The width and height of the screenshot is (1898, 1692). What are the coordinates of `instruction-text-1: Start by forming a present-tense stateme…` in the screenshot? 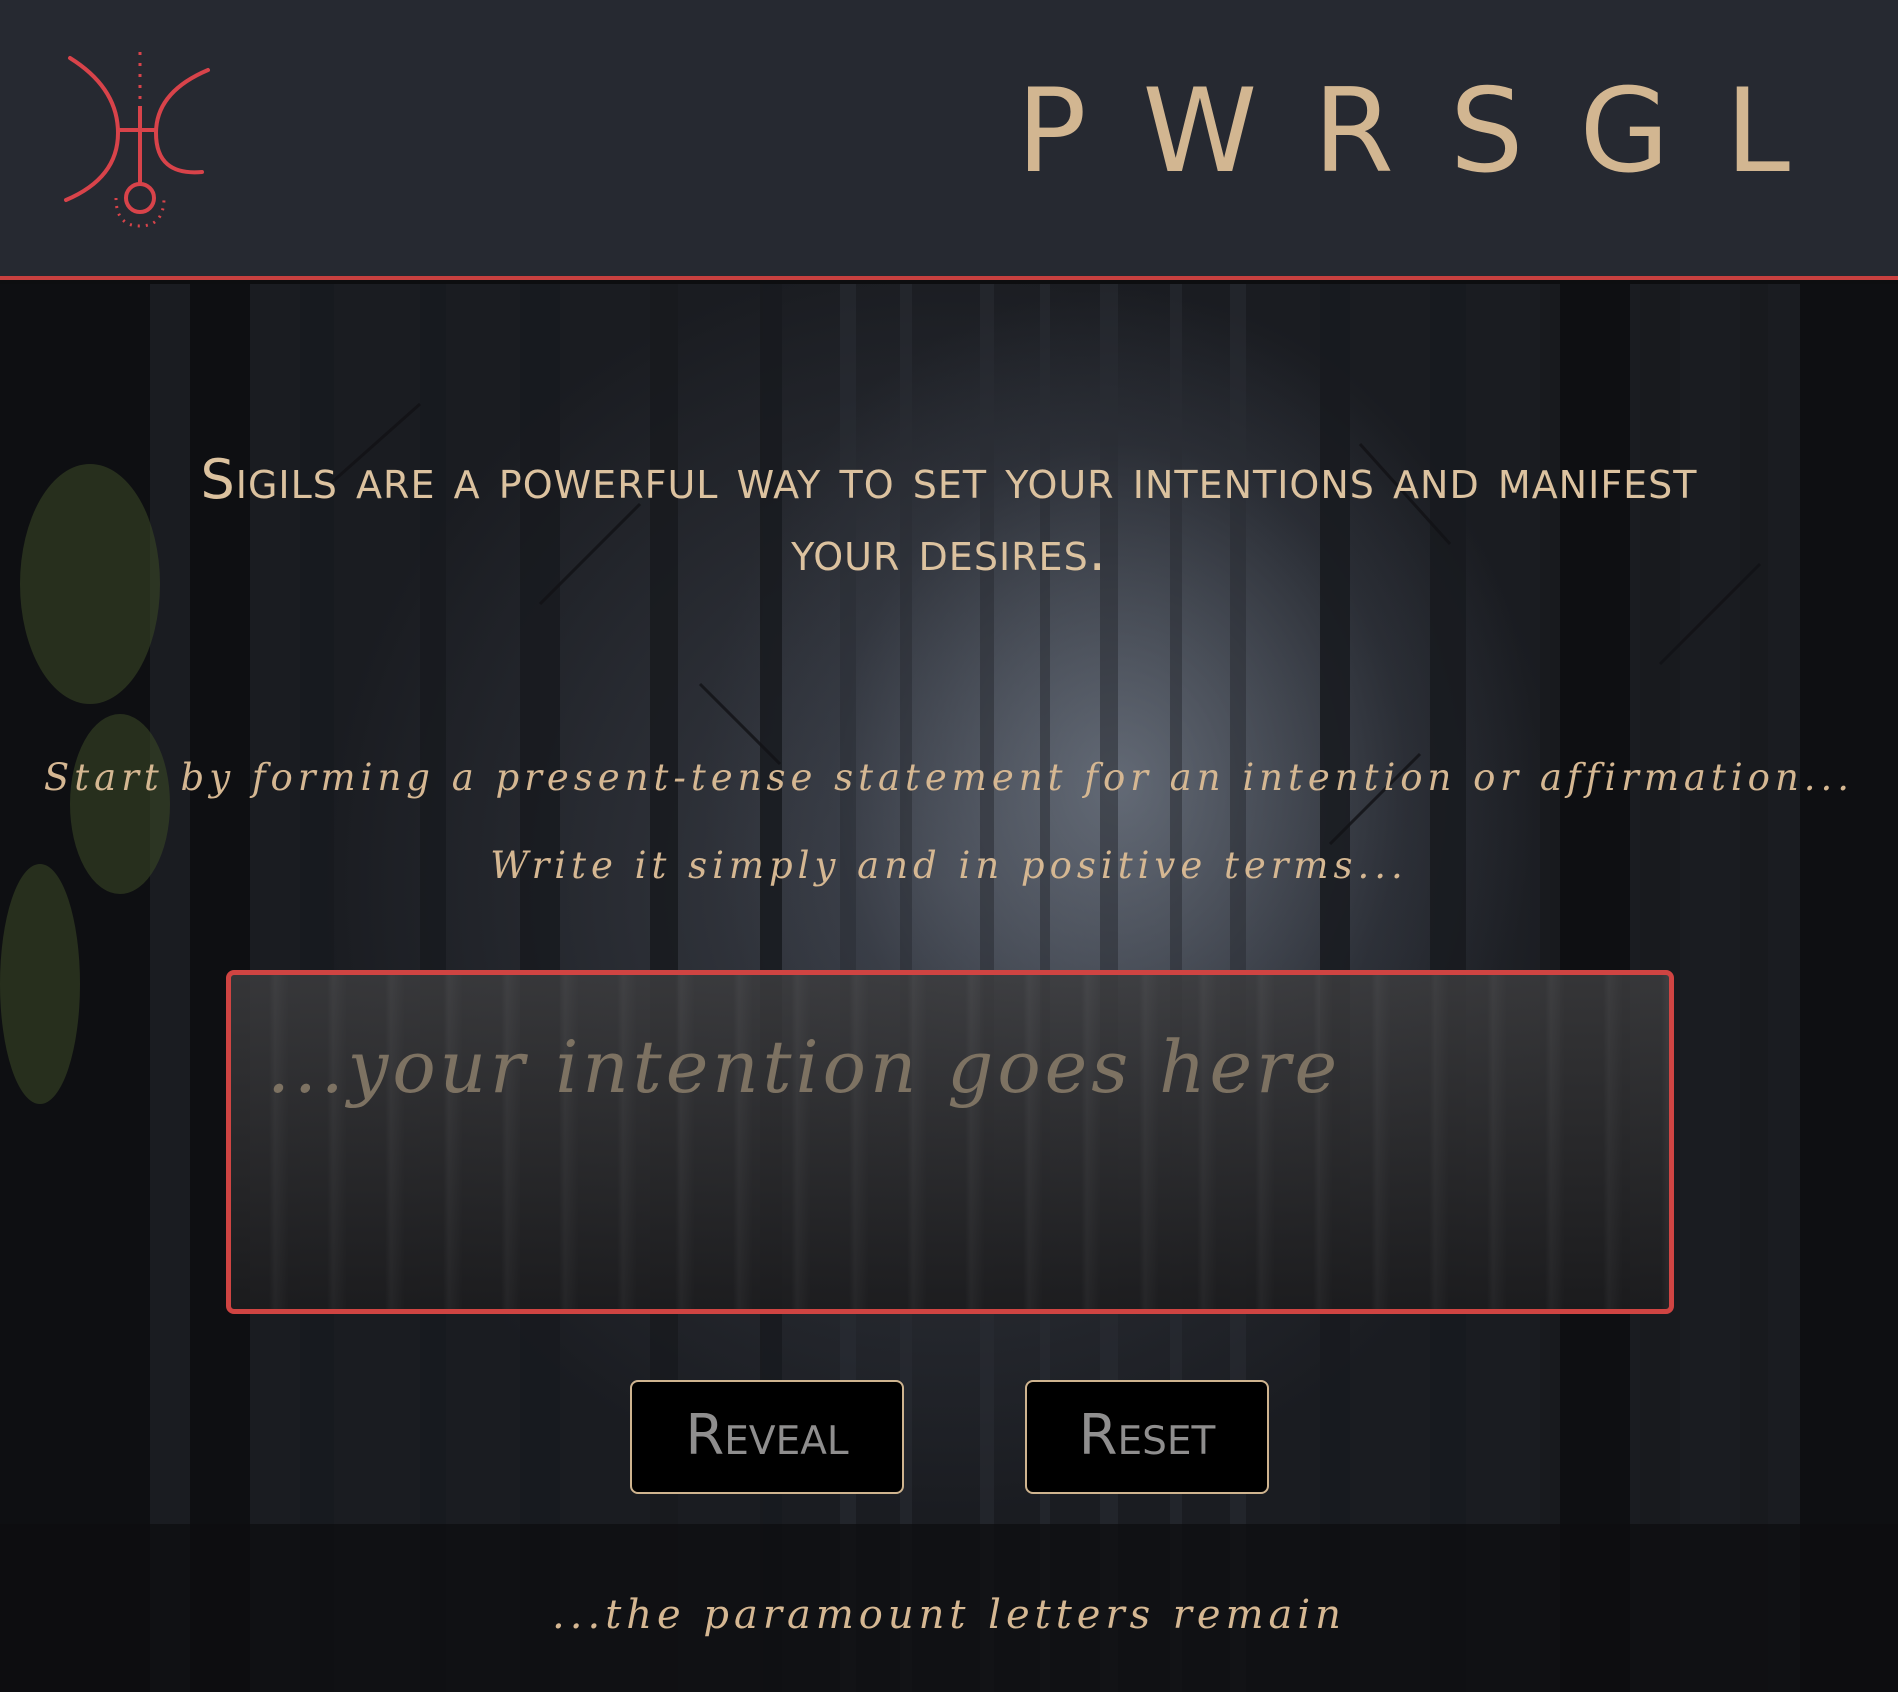 It's located at (949, 777).